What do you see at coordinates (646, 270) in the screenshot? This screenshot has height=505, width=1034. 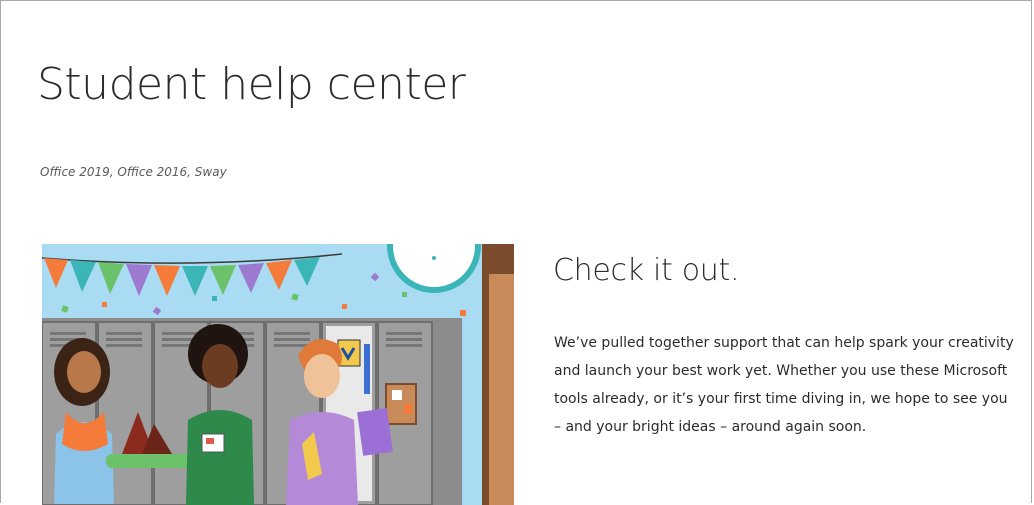 I see `section-heading: Check it out.` at bounding box center [646, 270].